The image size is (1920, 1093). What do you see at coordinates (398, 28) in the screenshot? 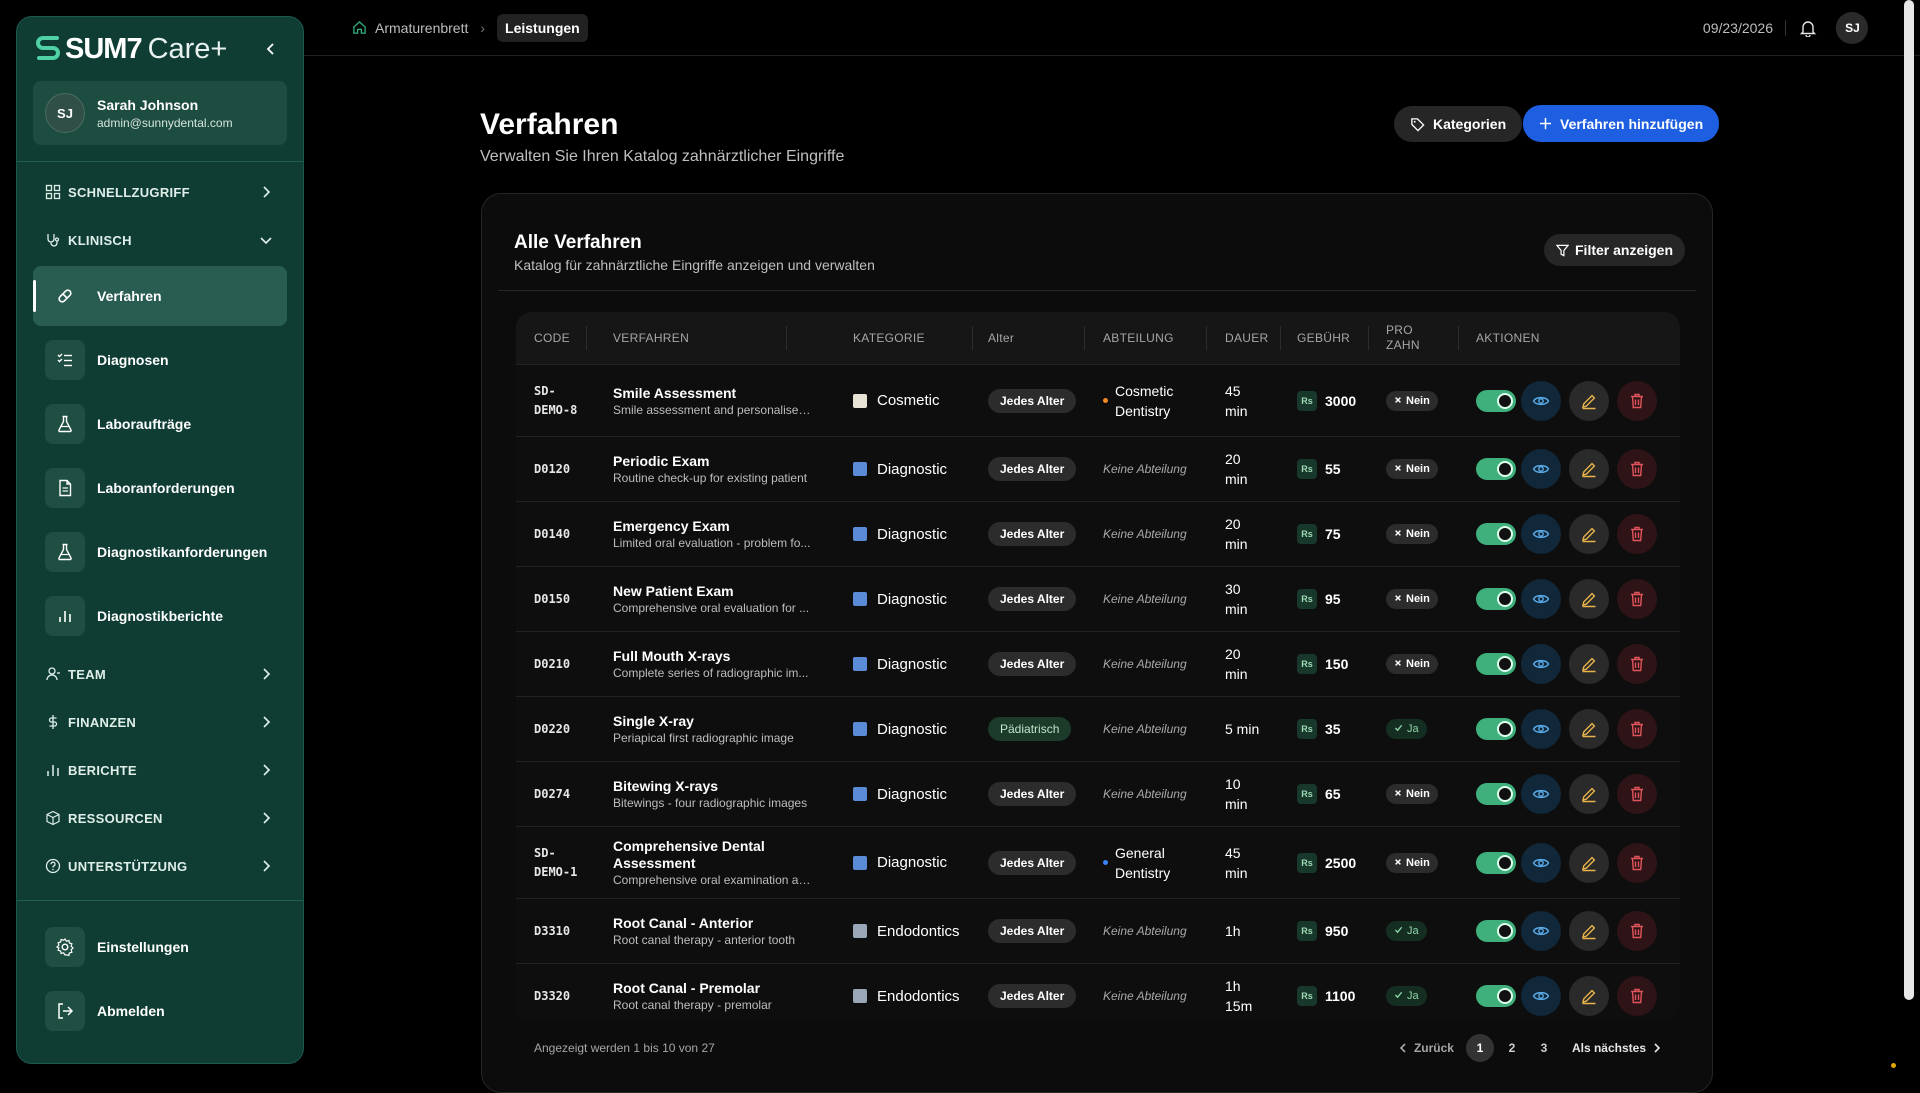
I see `breadcrumb-home: Armaturenbrett` at bounding box center [398, 28].